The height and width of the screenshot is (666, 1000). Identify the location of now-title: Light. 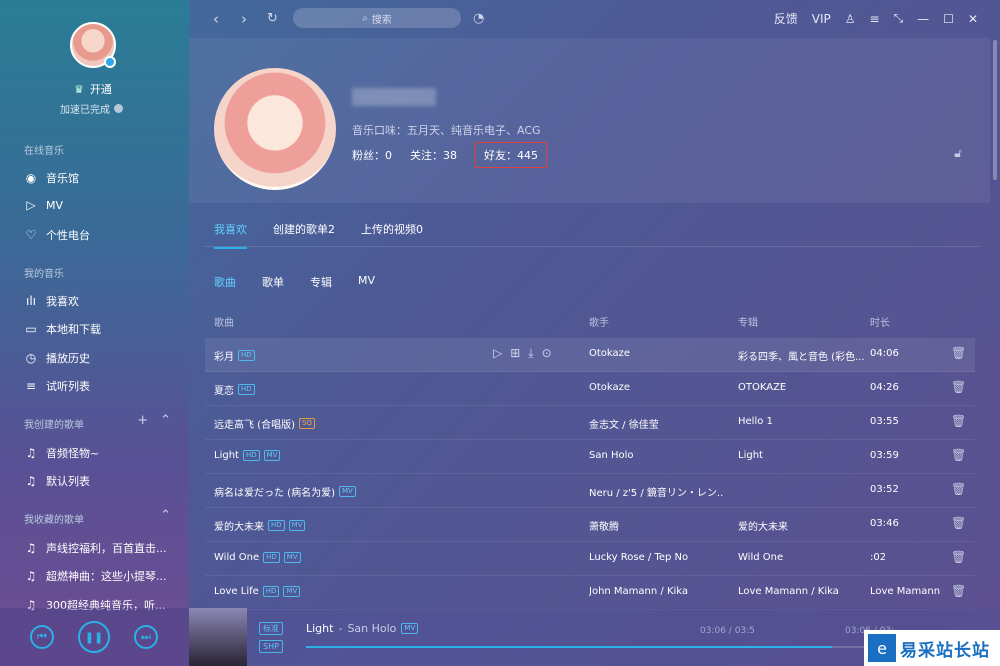
(319, 628).